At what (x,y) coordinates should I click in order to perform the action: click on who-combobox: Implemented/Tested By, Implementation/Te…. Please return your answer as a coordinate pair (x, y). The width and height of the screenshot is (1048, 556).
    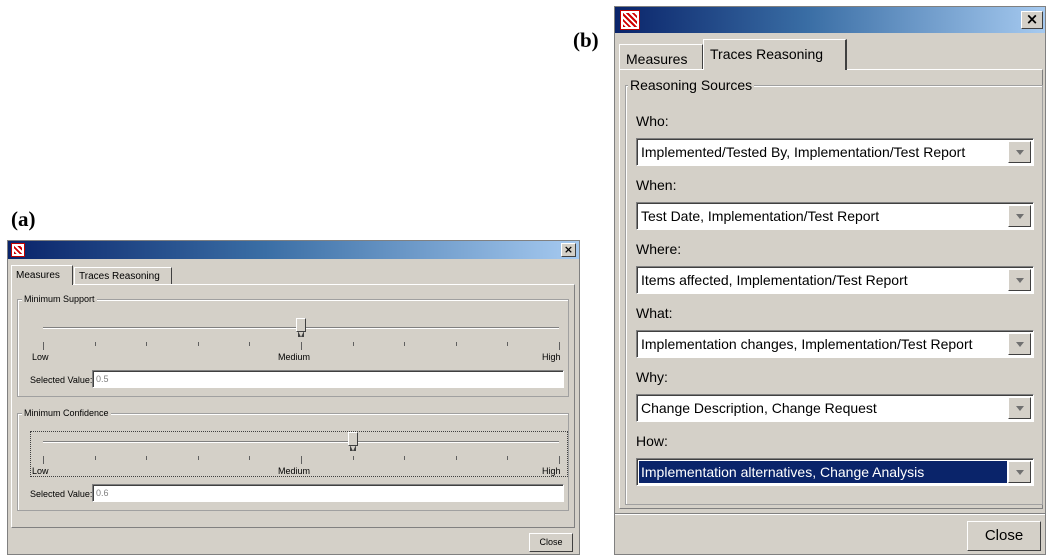
    Looking at the image, I should click on (835, 152).